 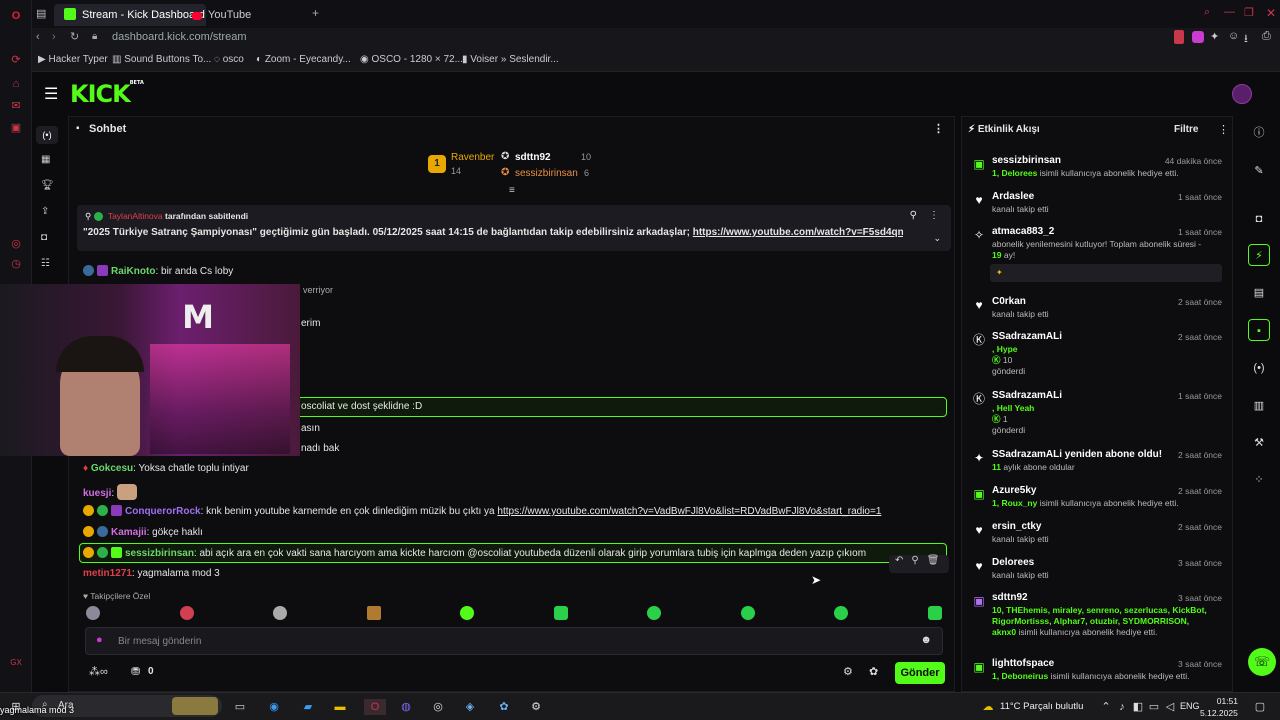 I want to click on unpin-icon: ⚲, so click(x=913, y=215).